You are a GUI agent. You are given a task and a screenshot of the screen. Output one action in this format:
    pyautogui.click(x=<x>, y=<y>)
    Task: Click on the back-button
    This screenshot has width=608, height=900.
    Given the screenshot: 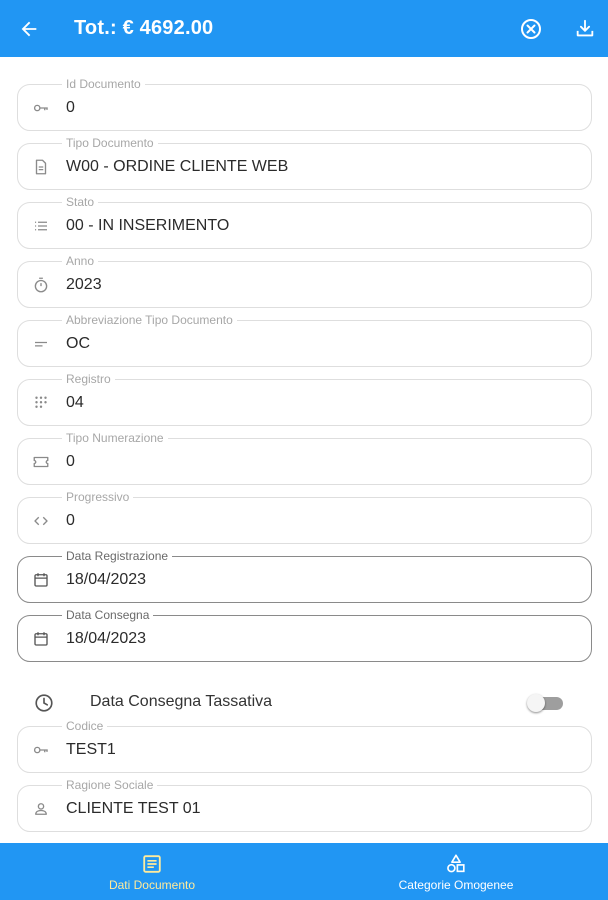 What is the action you would take?
    pyautogui.click(x=29, y=29)
    